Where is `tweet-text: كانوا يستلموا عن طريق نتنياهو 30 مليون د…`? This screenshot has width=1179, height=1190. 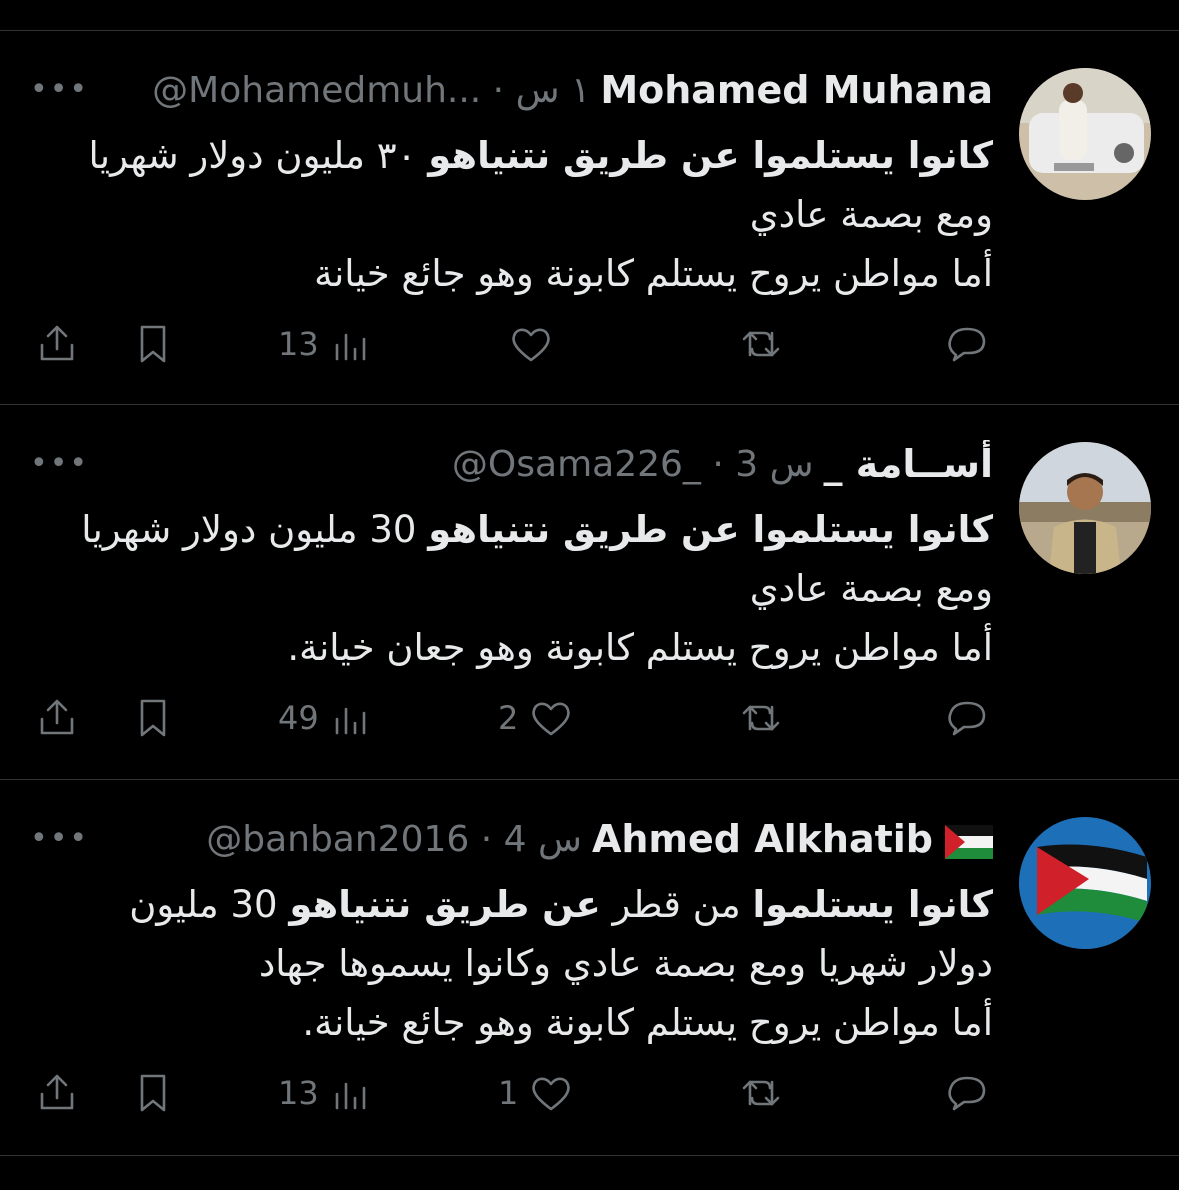 tweet-text: كانوا يستلموا عن طريق نتنياهو 30 مليون د… is located at coordinates (516, 588).